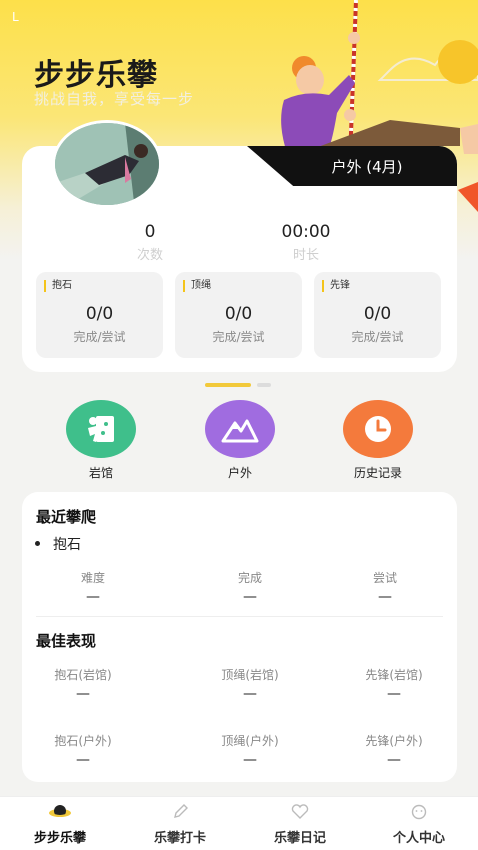 The image size is (478, 850). Describe the element at coordinates (250, 684) in the screenshot. I see `best-toprope-gym: 顶绳(岩馆) —` at that location.